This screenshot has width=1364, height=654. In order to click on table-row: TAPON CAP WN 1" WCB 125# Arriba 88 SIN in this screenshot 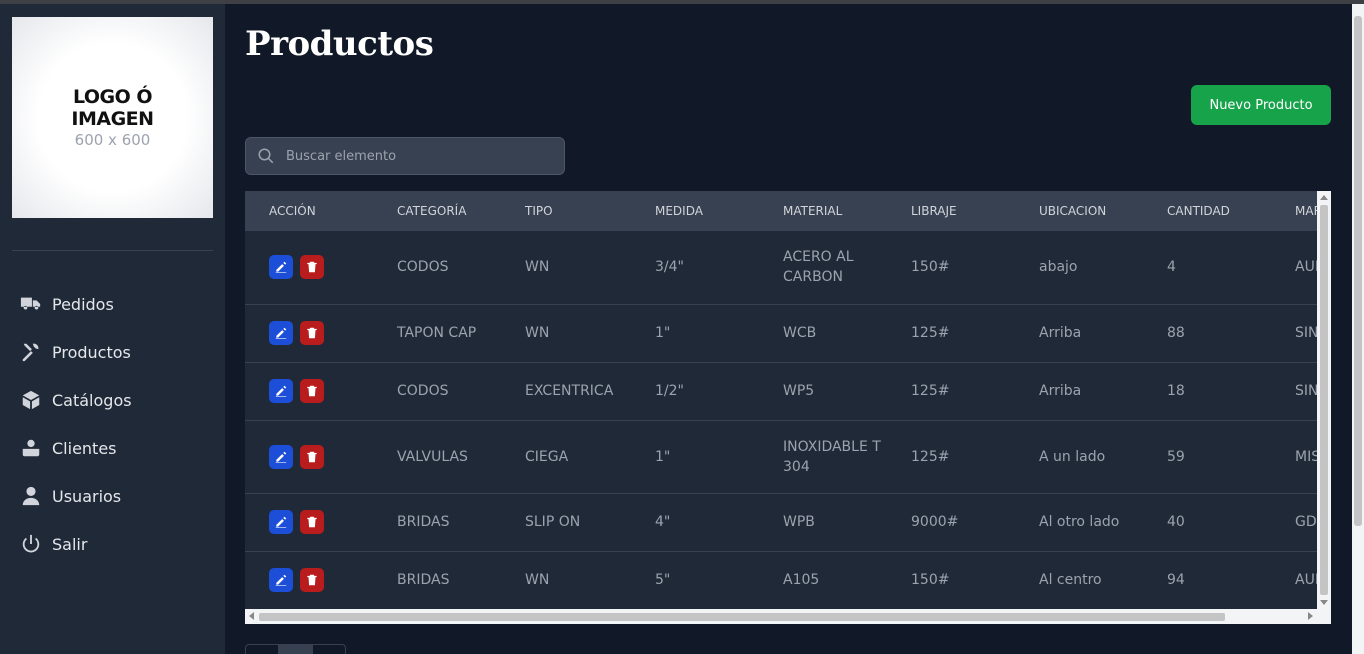, I will do `click(781, 333)`.